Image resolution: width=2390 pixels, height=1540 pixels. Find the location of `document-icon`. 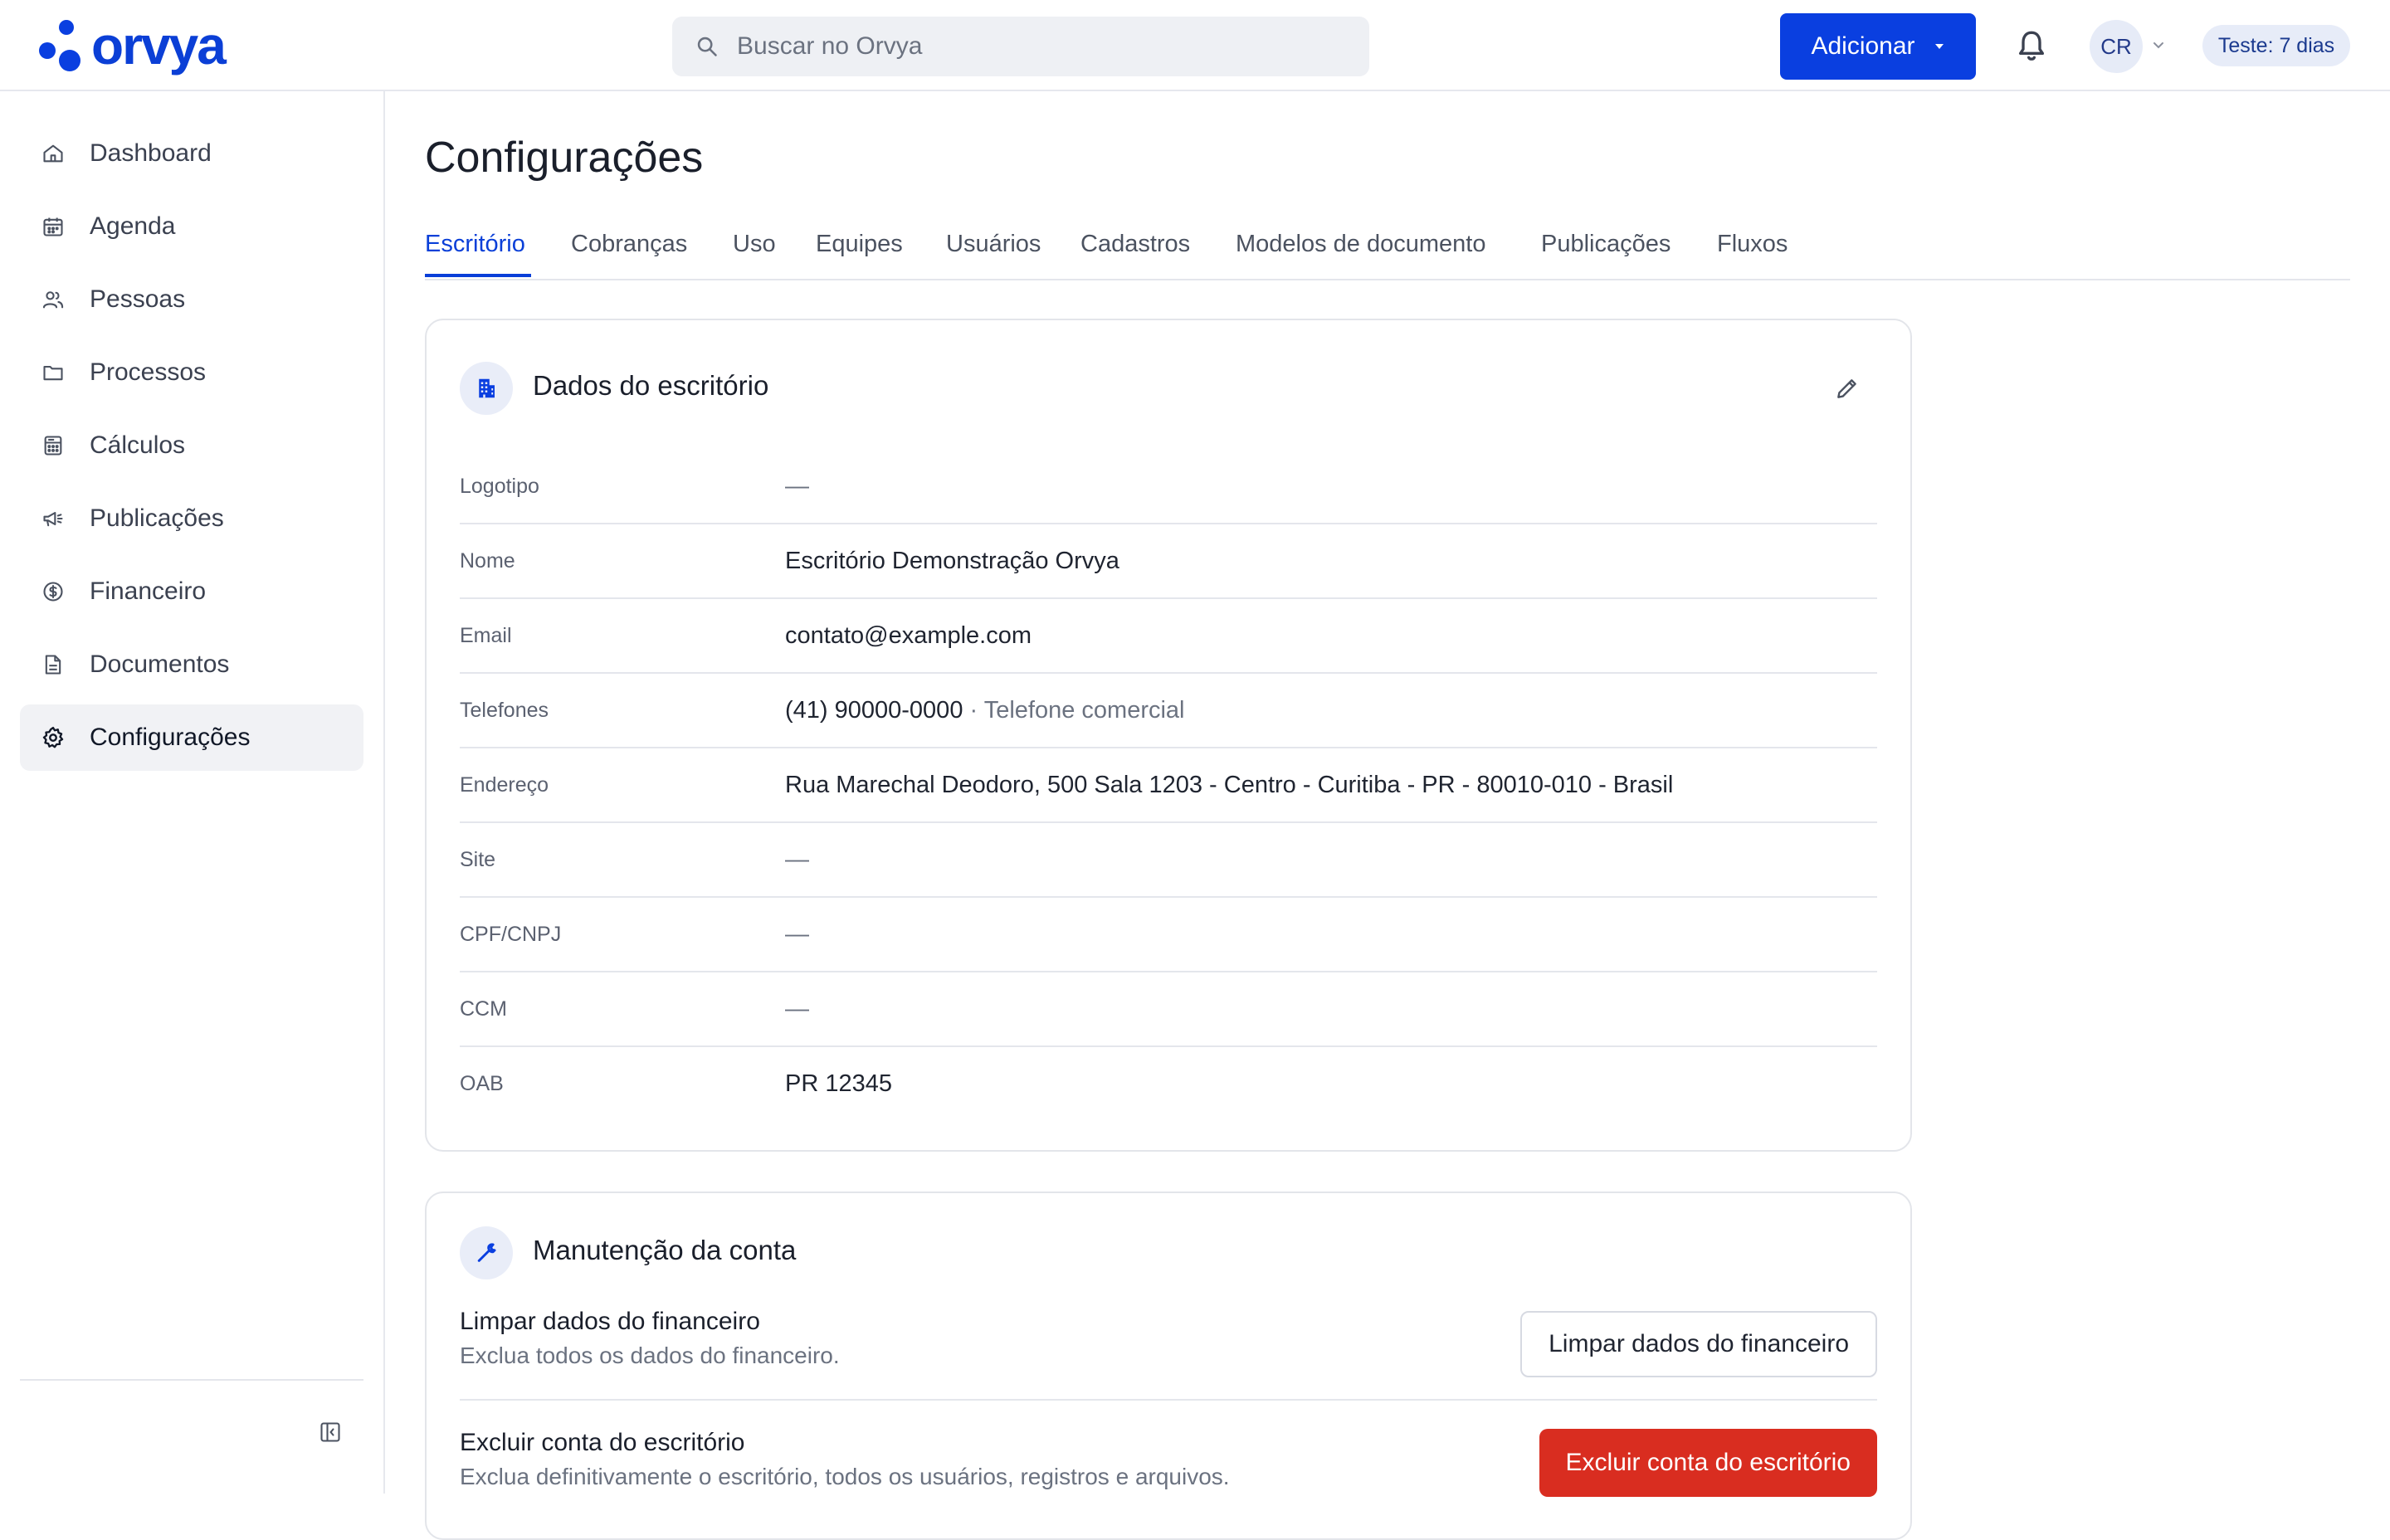

document-icon is located at coordinates (53, 664).